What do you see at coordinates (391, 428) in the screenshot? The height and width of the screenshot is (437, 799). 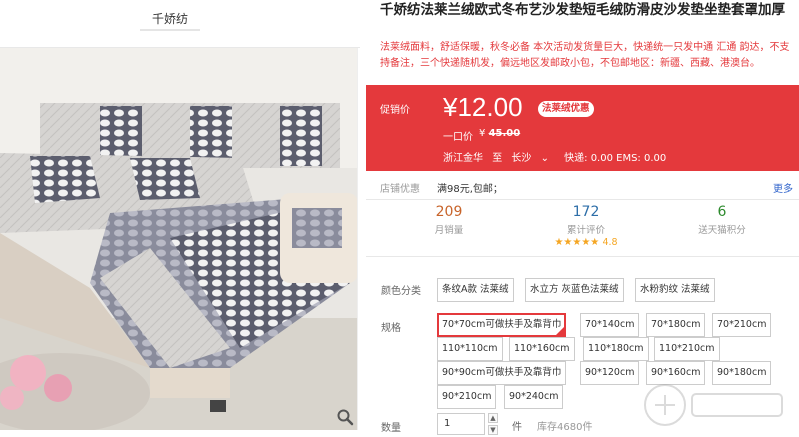 I see `quantity-label: 数量` at bounding box center [391, 428].